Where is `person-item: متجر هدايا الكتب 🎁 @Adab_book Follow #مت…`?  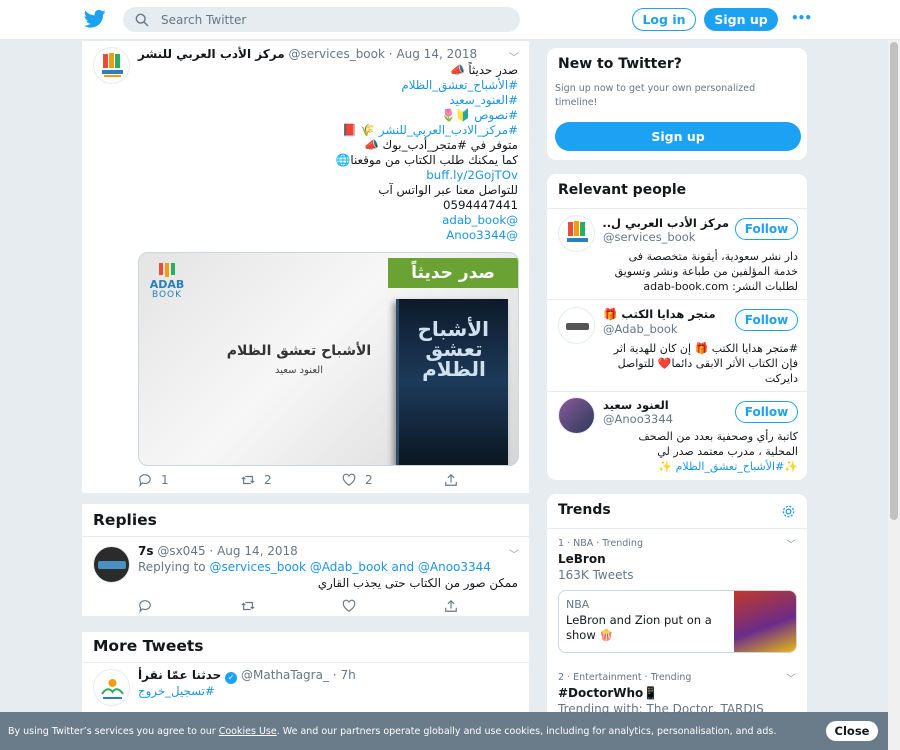
person-item: متجر هدايا الكتب 🎁 @Adab_book Follow #مت… is located at coordinates (678, 345).